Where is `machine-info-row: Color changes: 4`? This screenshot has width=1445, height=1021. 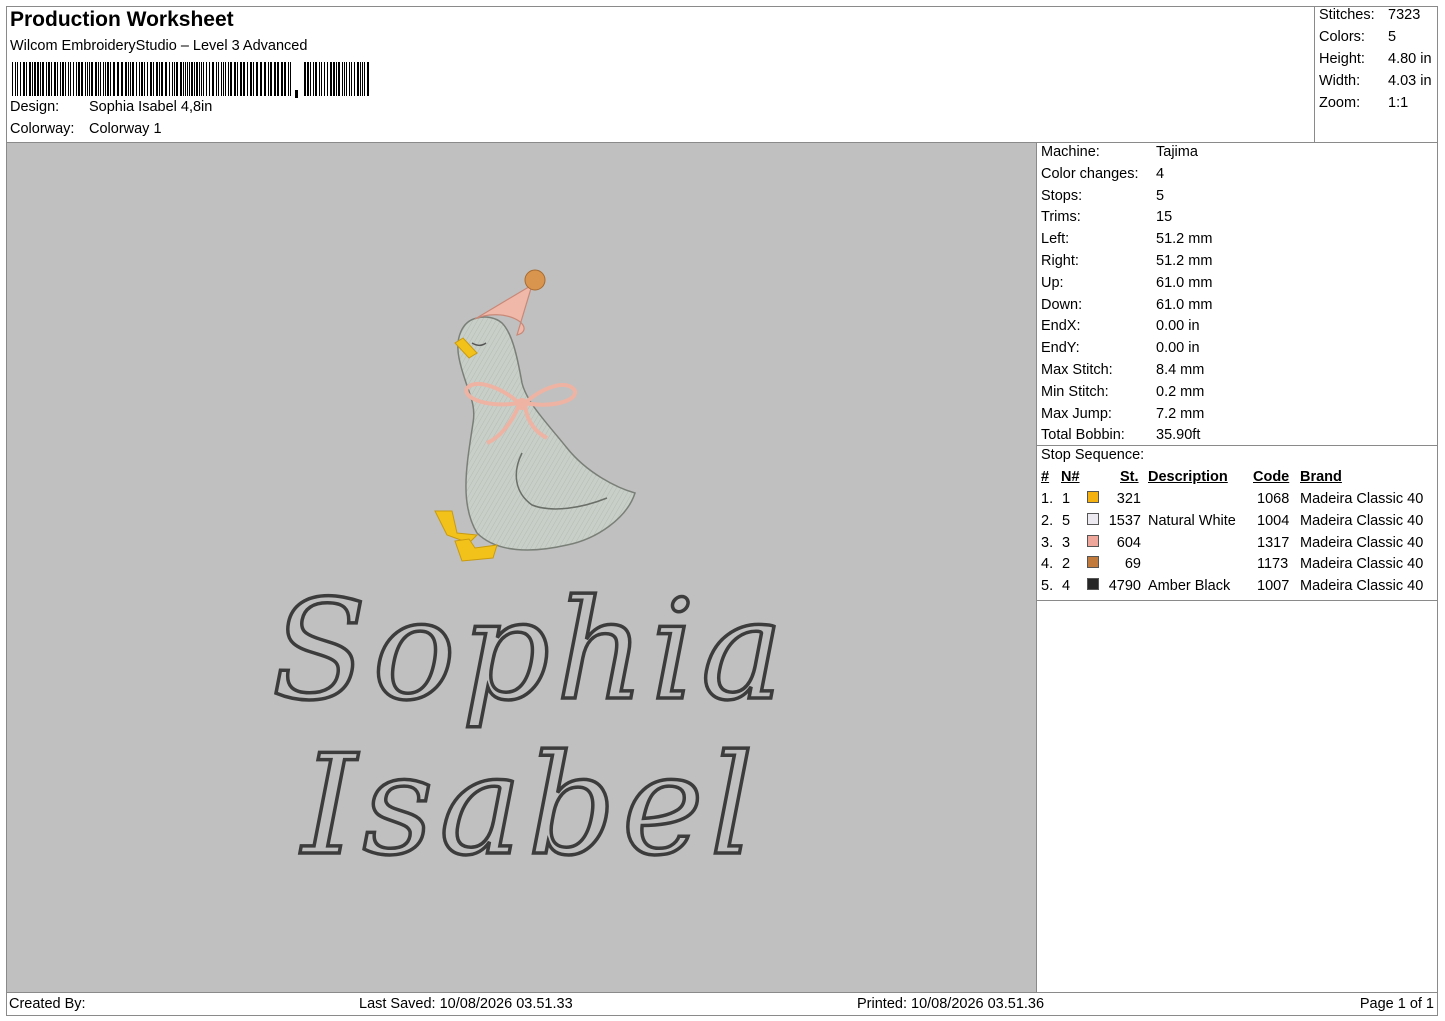 machine-info-row: Color changes: 4 is located at coordinates (1102, 174).